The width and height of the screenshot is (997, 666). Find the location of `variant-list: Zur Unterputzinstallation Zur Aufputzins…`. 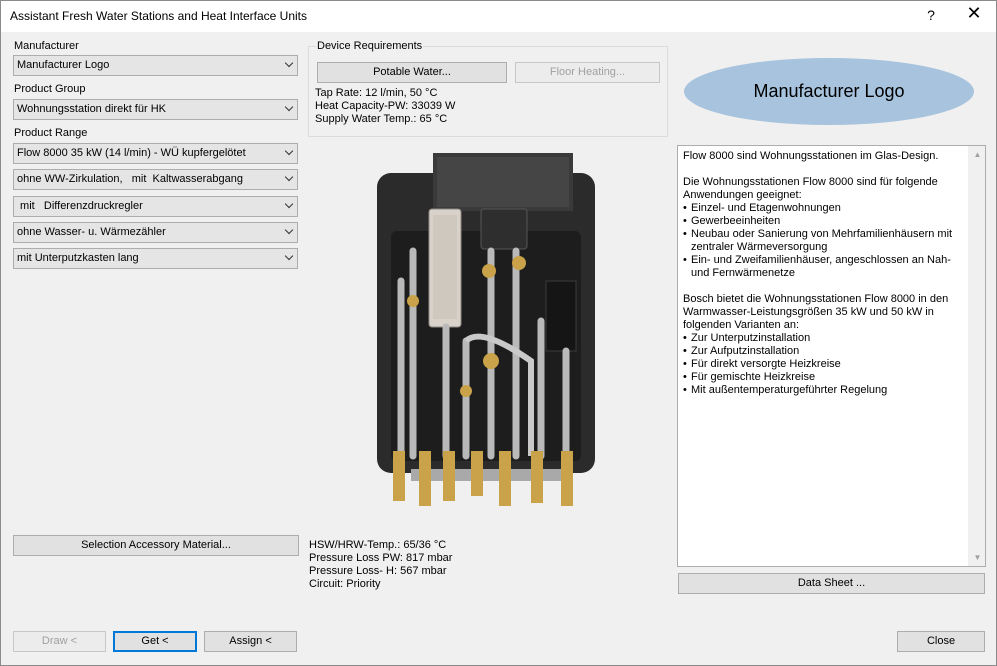

variant-list: Zur Unterputzinstallation Zur Aufputzins… is located at coordinates (824, 364).